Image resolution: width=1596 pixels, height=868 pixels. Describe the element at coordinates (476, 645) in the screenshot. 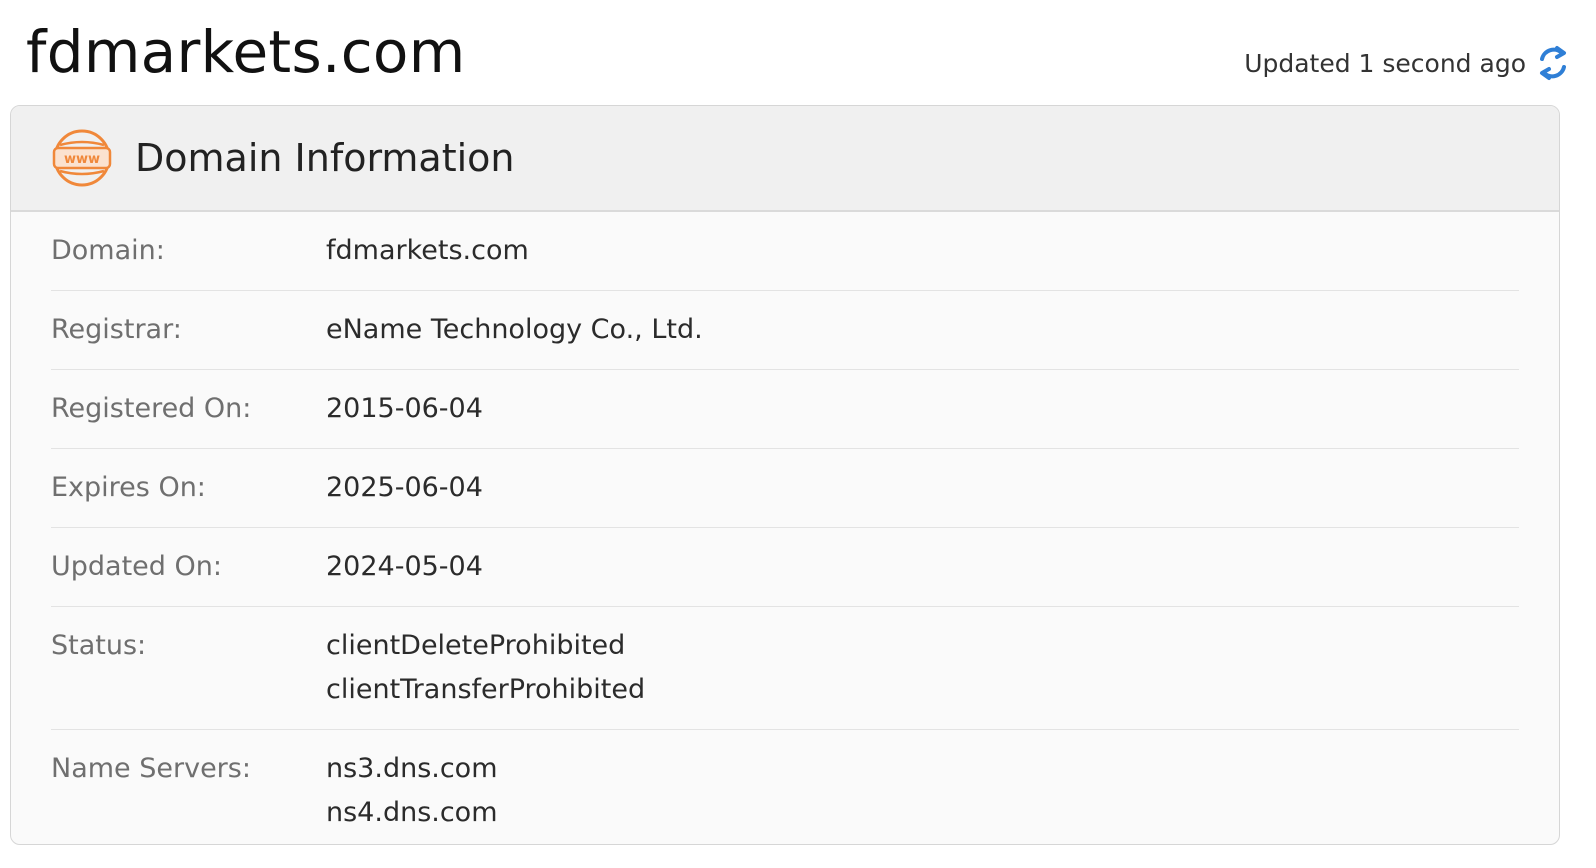

I see `info-row-value-line: clientDeleteProhibited` at that location.